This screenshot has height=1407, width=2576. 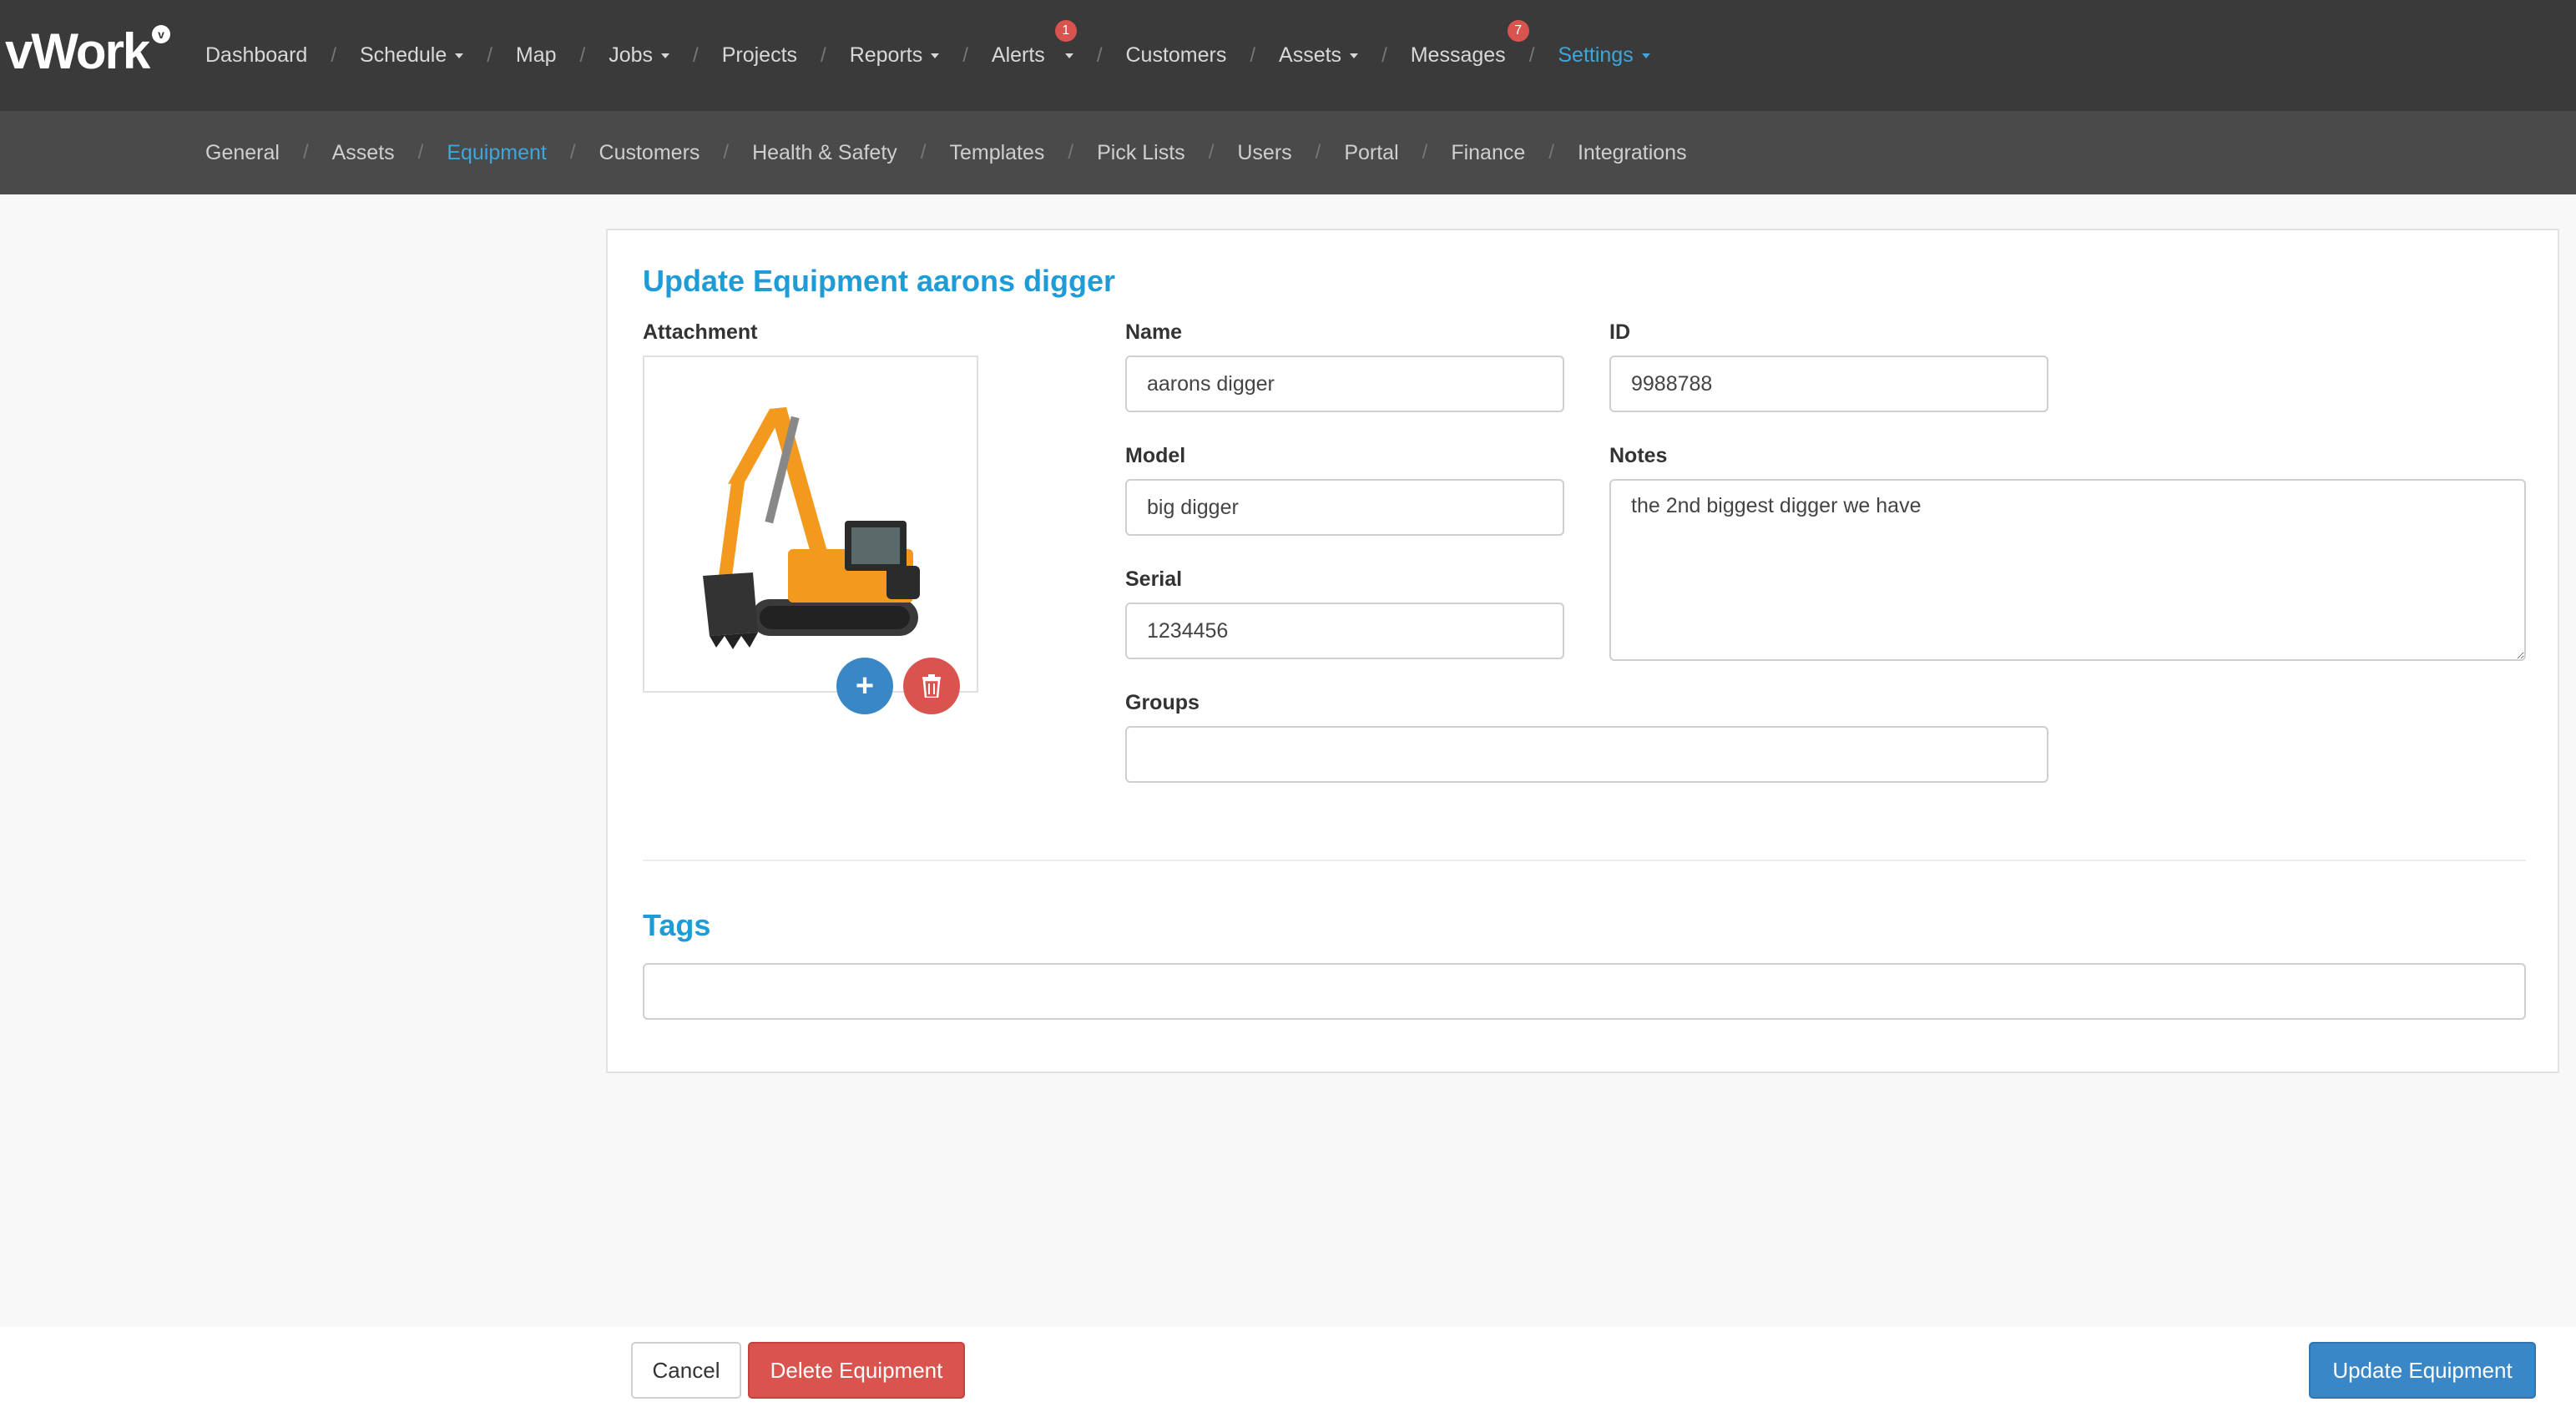 What do you see at coordinates (824, 153) in the screenshot?
I see `subnav-health-safety: Health & Safety` at bounding box center [824, 153].